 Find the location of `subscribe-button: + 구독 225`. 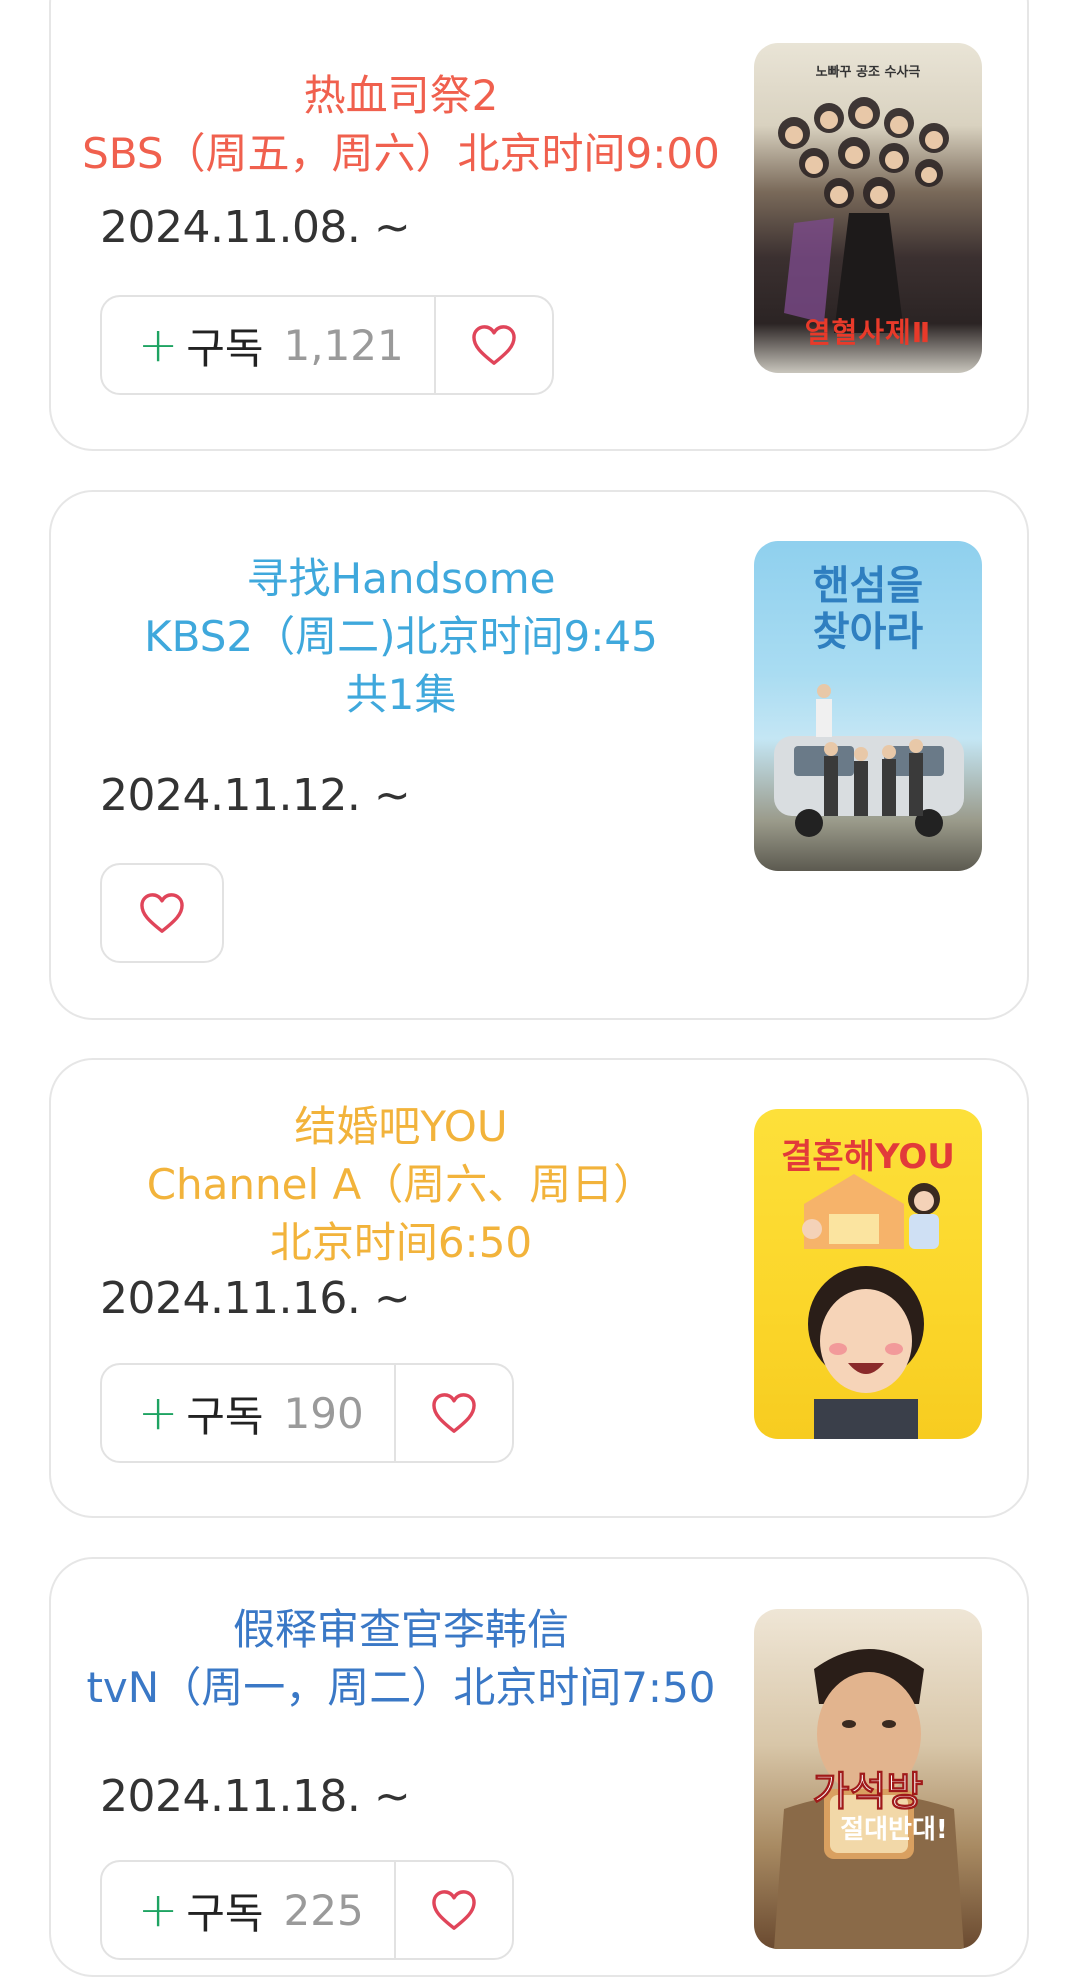

subscribe-button: + 구독 225 is located at coordinates (249, 1910).